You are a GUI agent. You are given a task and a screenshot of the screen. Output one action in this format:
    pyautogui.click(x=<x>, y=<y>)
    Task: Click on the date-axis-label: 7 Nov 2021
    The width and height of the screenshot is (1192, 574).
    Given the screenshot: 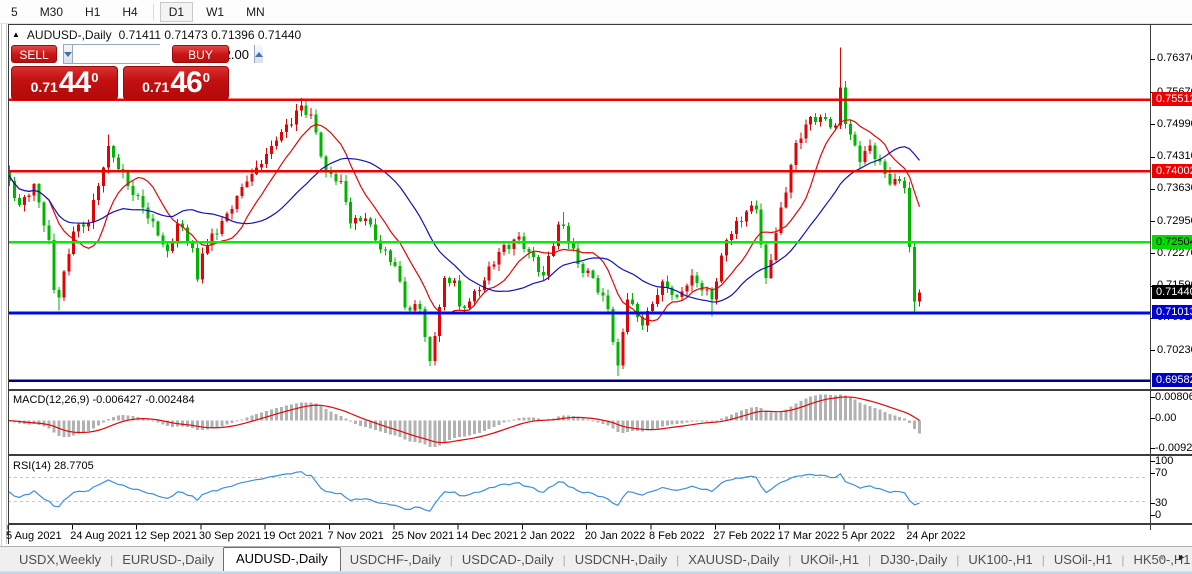 What is the action you would take?
    pyautogui.click(x=356, y=536)
    